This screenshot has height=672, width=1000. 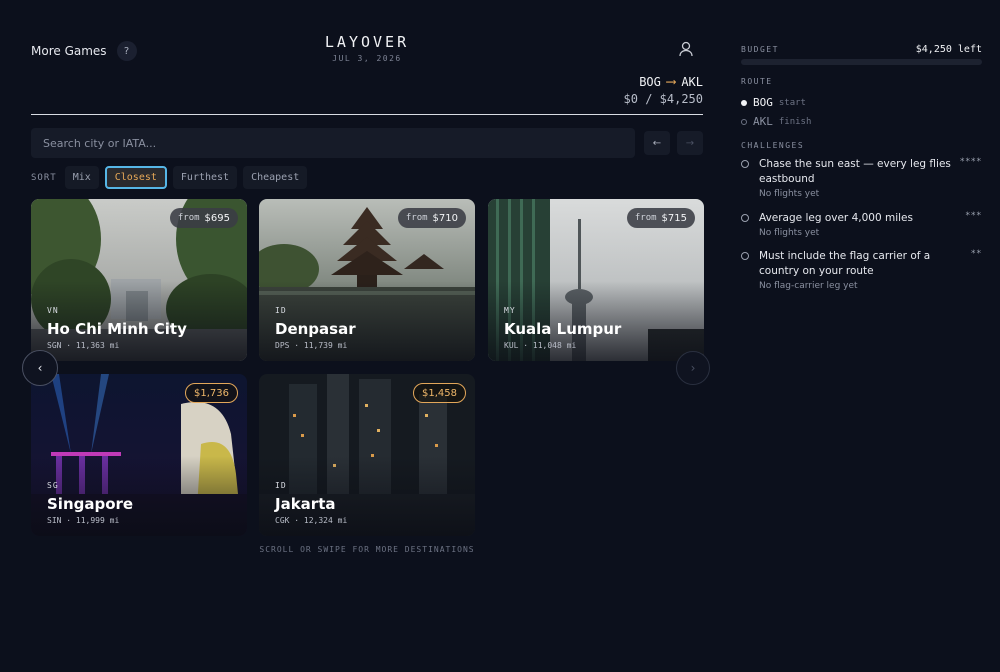 I want to click on route-label: ROUTE, so click(x=757, y=81).